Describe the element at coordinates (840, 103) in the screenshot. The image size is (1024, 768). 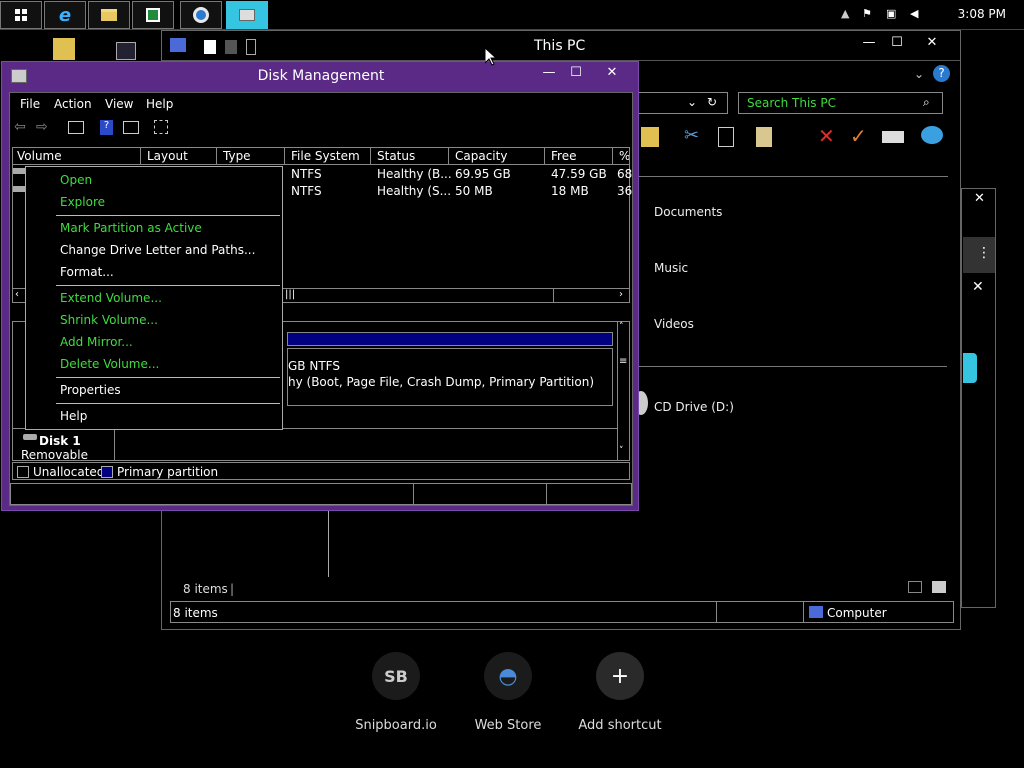
I see `search-box: Search This PC ⌕` at that location.